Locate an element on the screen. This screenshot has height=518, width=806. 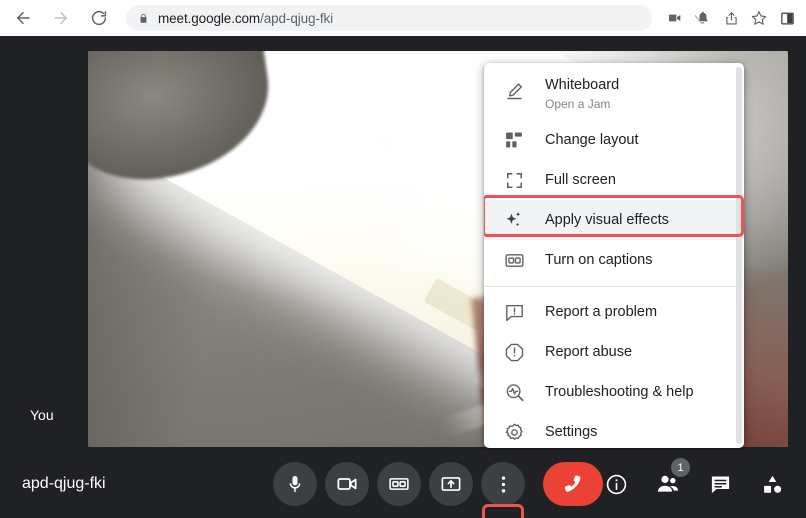
menu-item-label: Troubleshooting & help is located at coordinates (619, 392).